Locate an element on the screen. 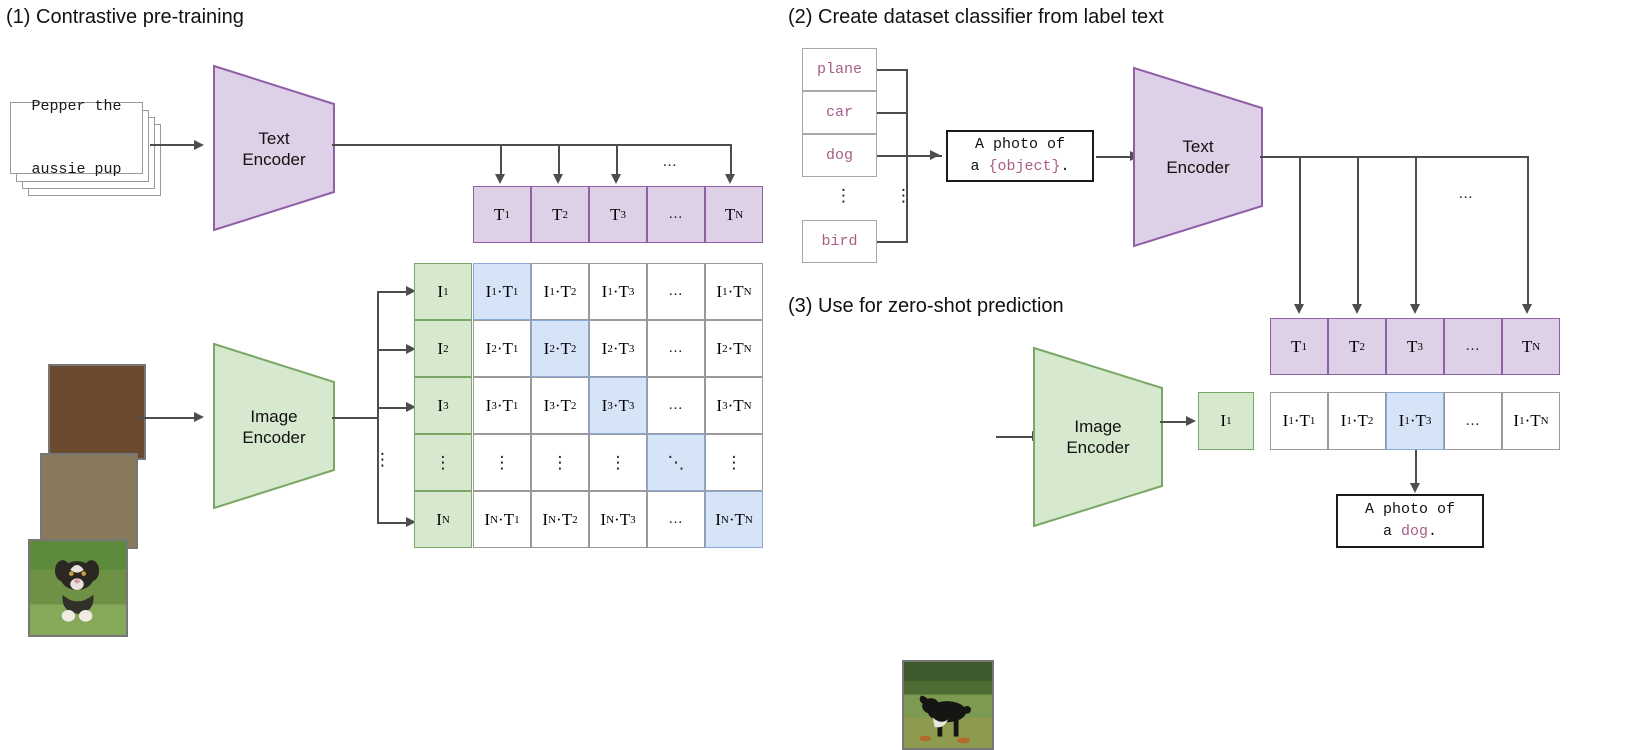 This screenshot has height=750, width=1632. sec2-tn-sub: N is located at coordinates (1536, 346).